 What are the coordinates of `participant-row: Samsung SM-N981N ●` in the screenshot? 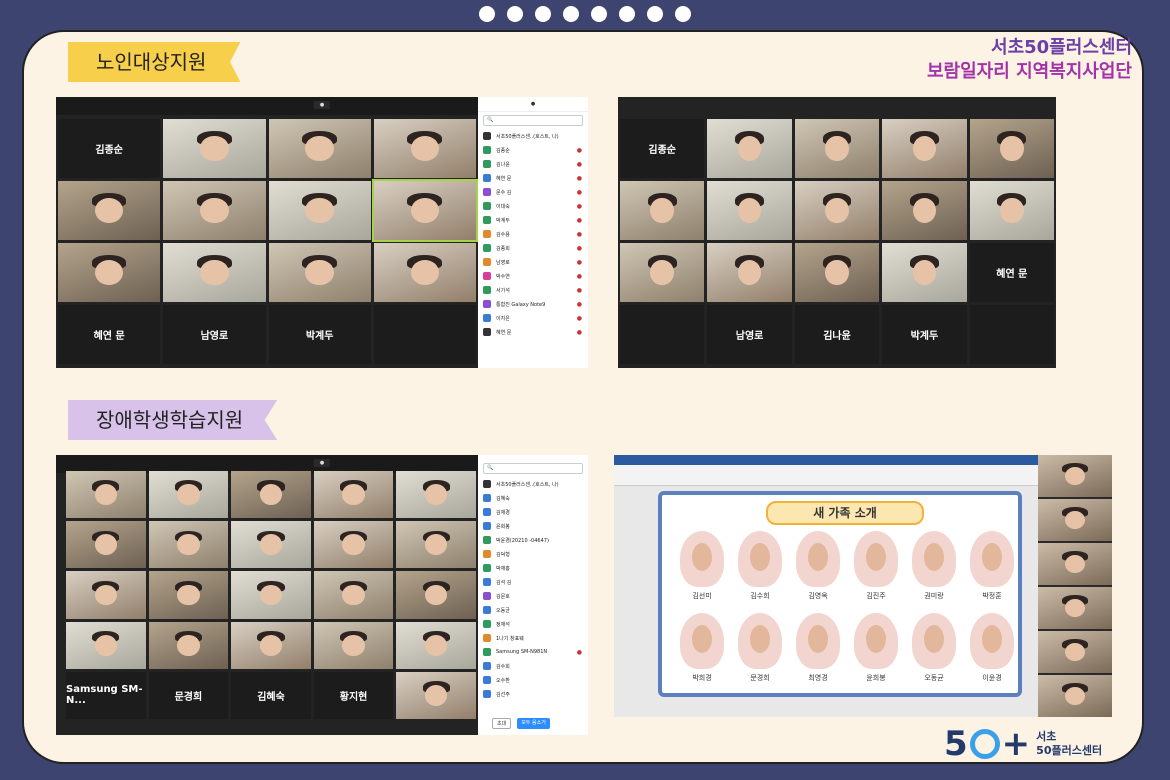 It's located at (533, 652).